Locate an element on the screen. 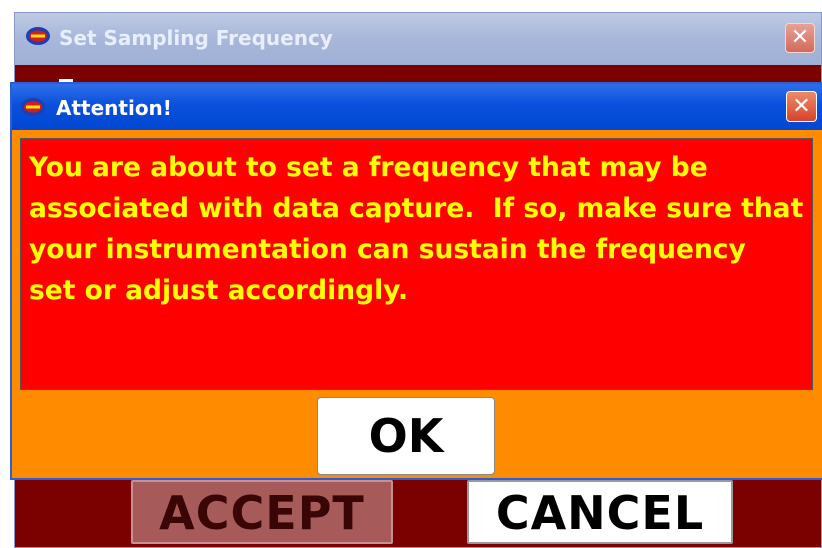 This screenshot has height=548, width=822. window-titlebar: Set Sampling Frequency ✕ is located at coordinates (418, 39).